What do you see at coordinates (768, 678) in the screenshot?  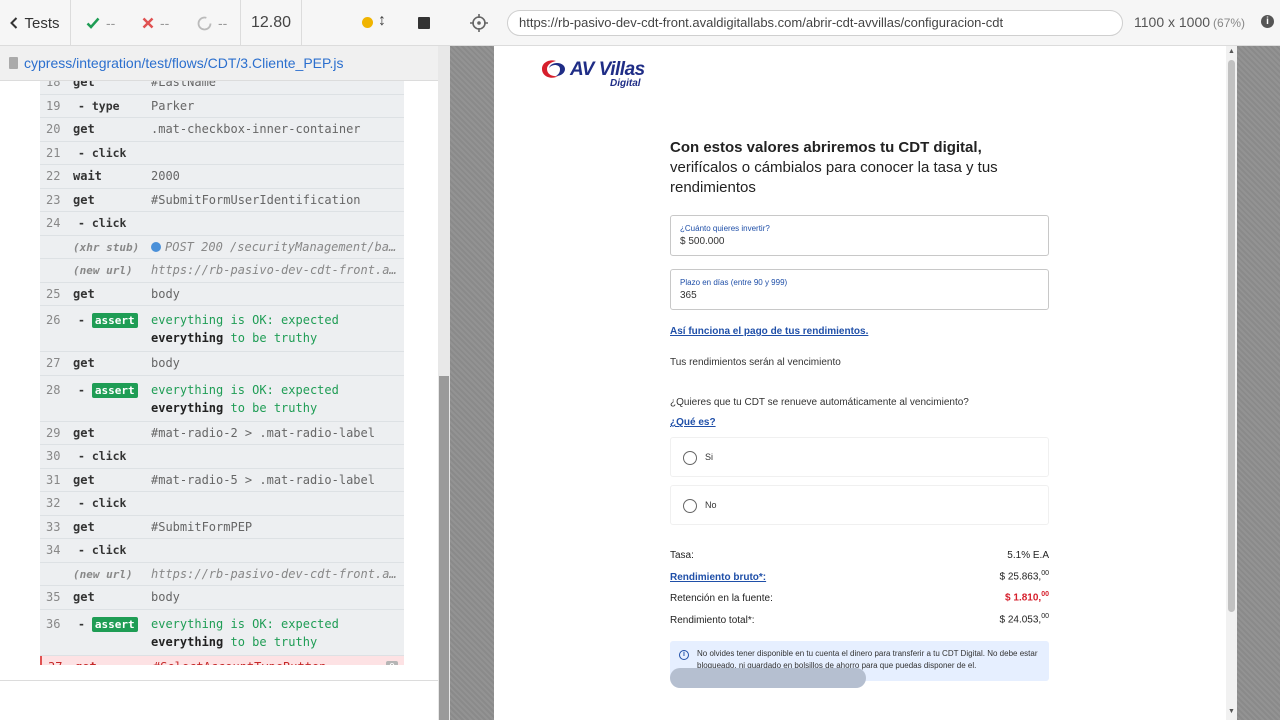 I see `continue-button` at bounding box center [768, 678].